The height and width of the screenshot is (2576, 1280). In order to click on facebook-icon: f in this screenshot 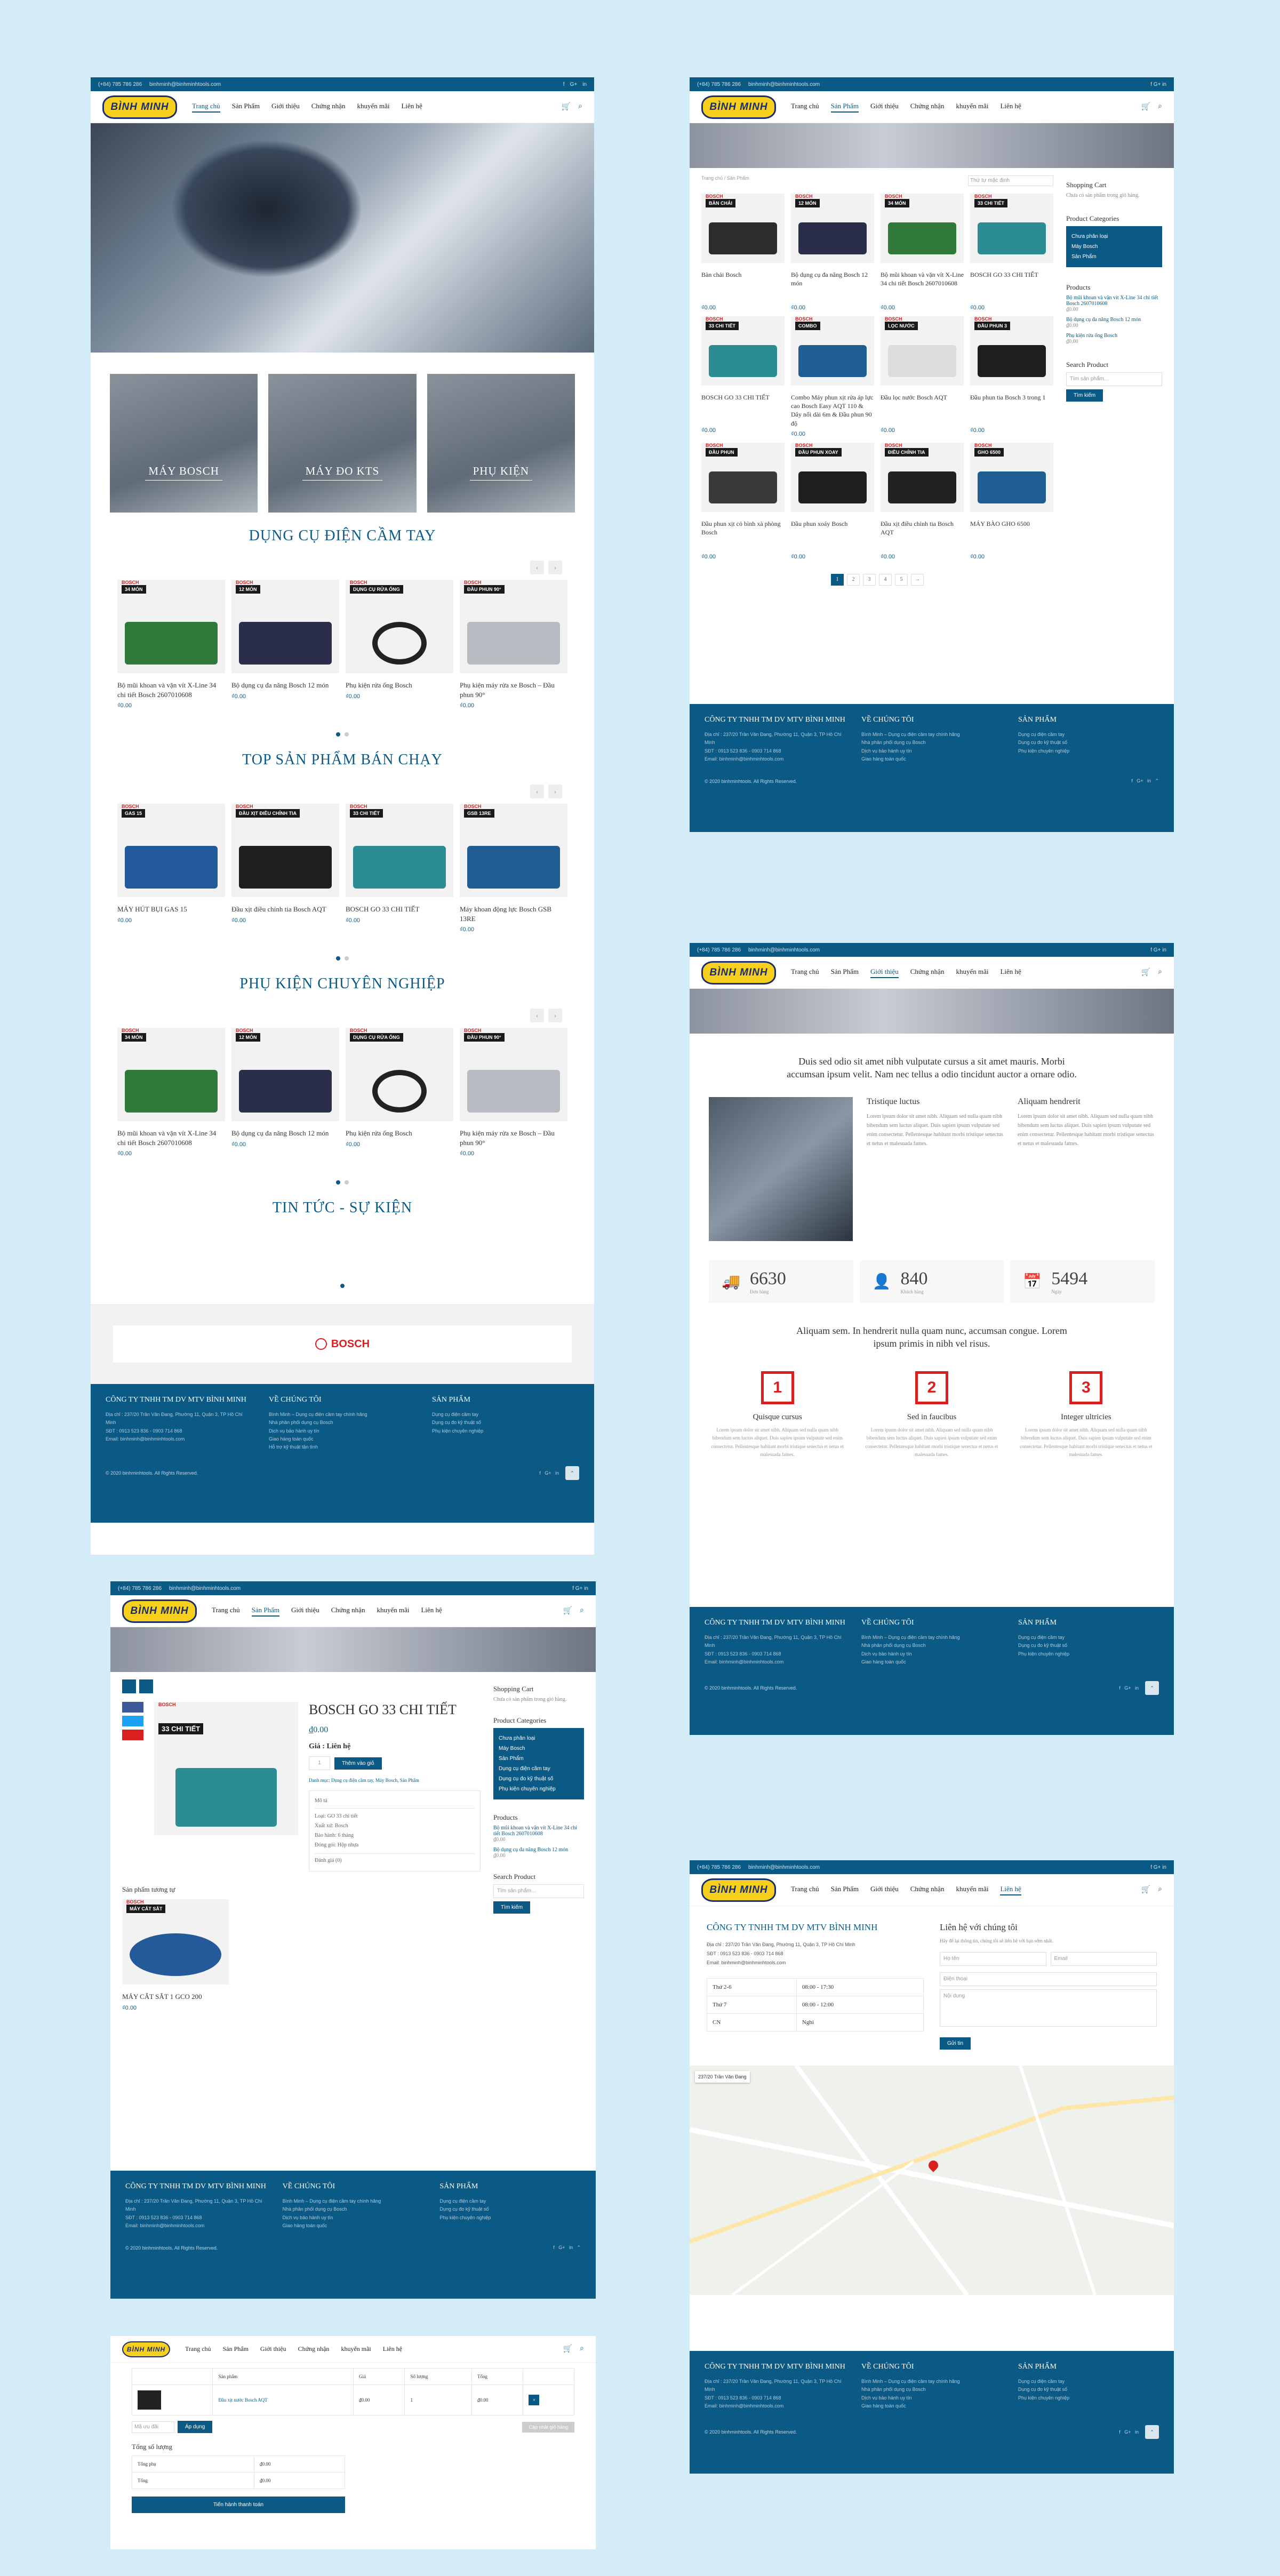, I will do `click(564, 84)`.